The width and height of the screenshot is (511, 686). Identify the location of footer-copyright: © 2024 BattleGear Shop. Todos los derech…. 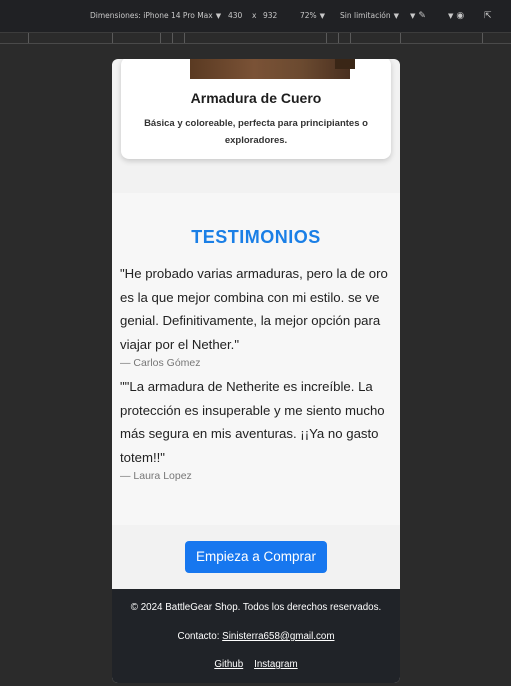
(256, 607).